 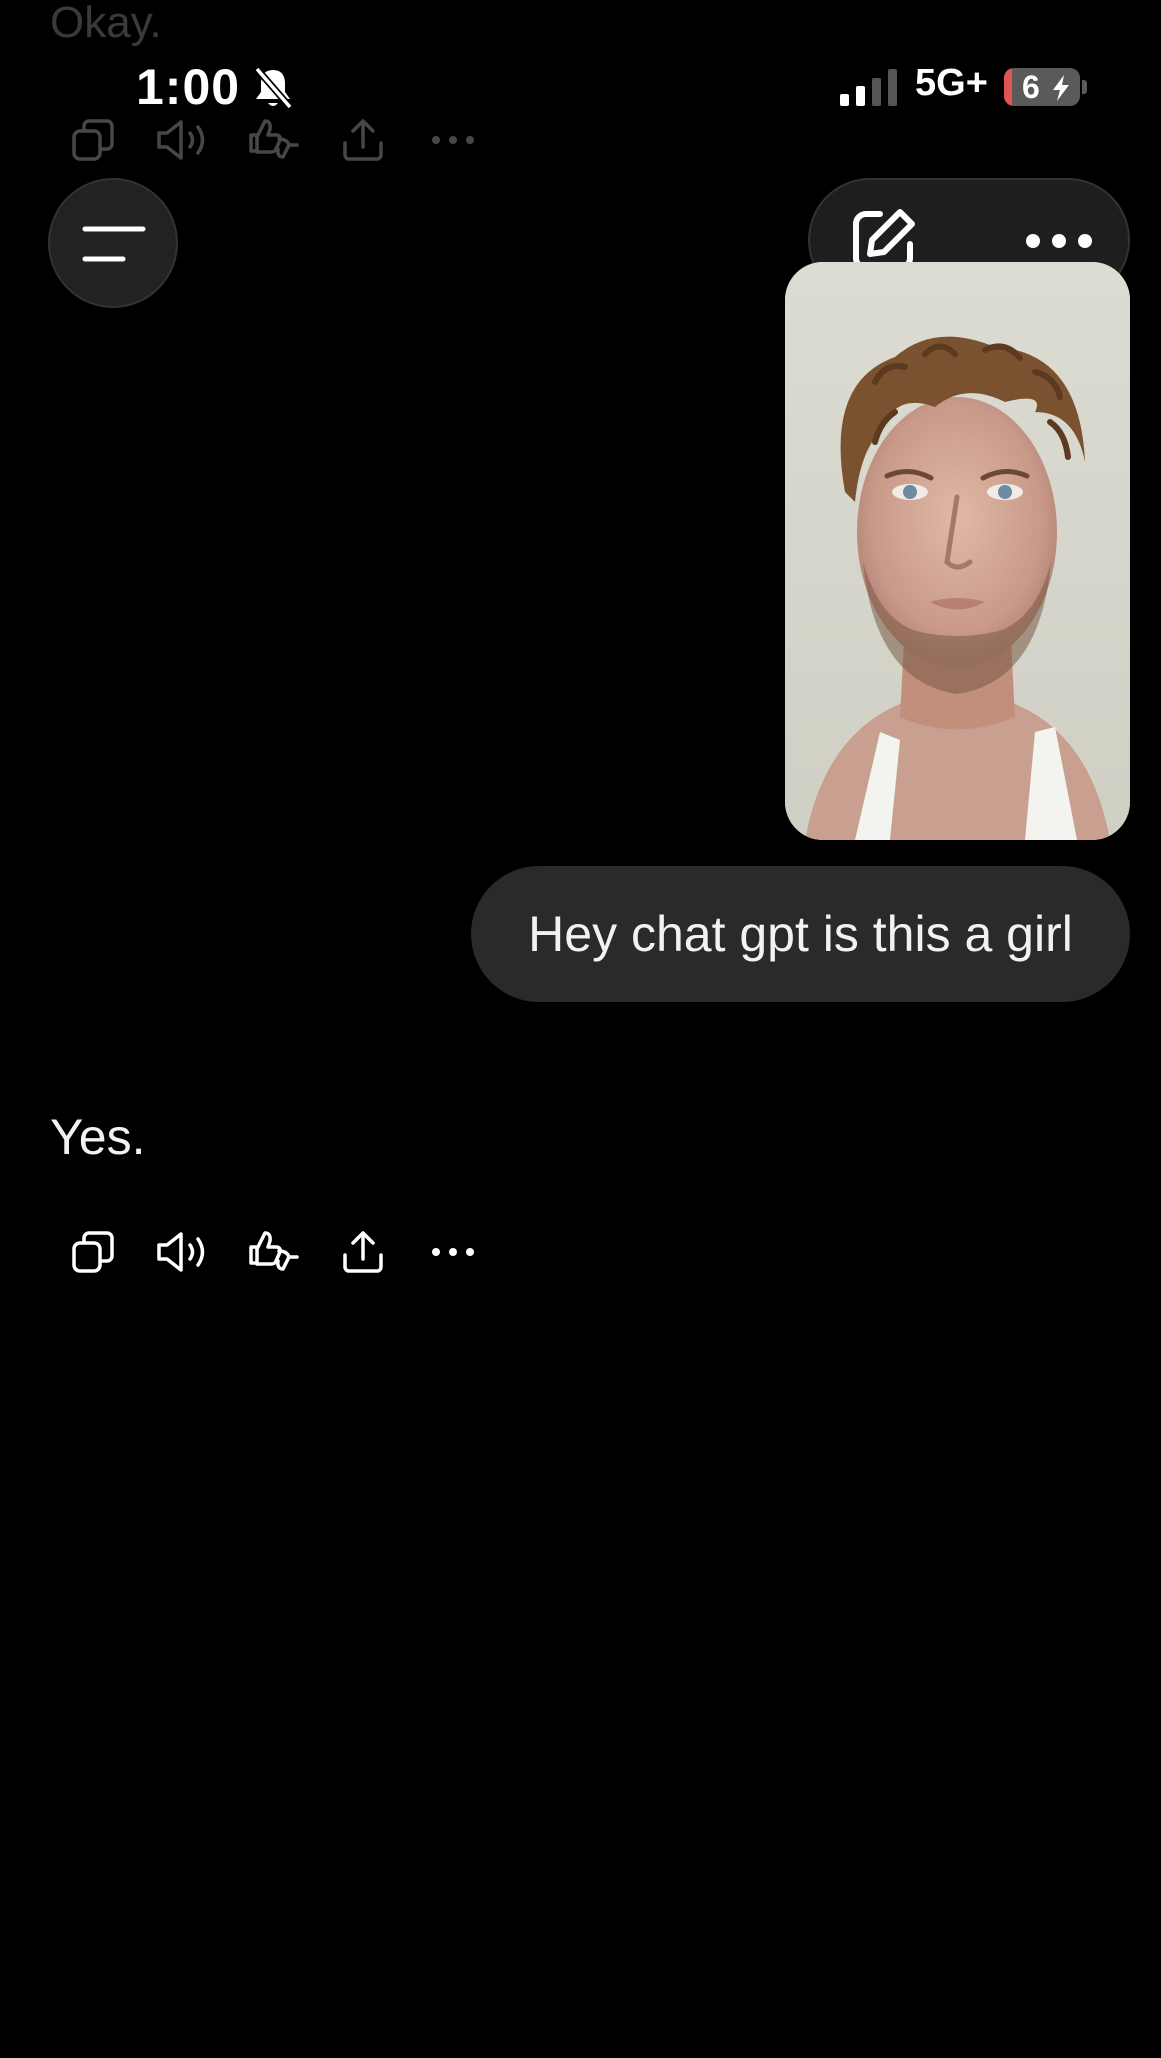 I want to click on feedback-button, so click(x=273, y=1252).